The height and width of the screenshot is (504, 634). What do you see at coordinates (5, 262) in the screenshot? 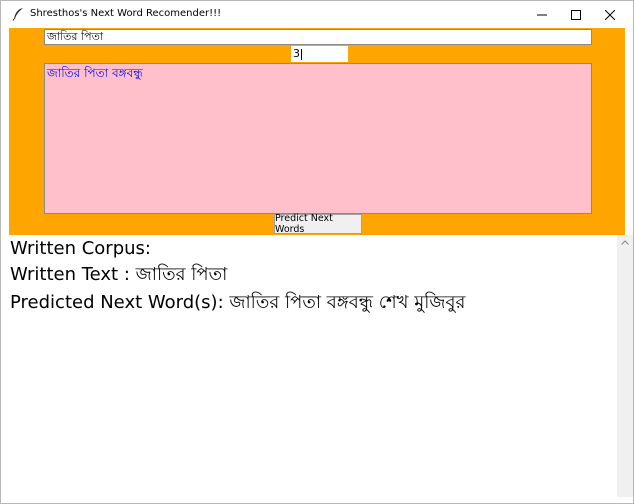
I see `window-left-margin` at bounding box center [5, 262].